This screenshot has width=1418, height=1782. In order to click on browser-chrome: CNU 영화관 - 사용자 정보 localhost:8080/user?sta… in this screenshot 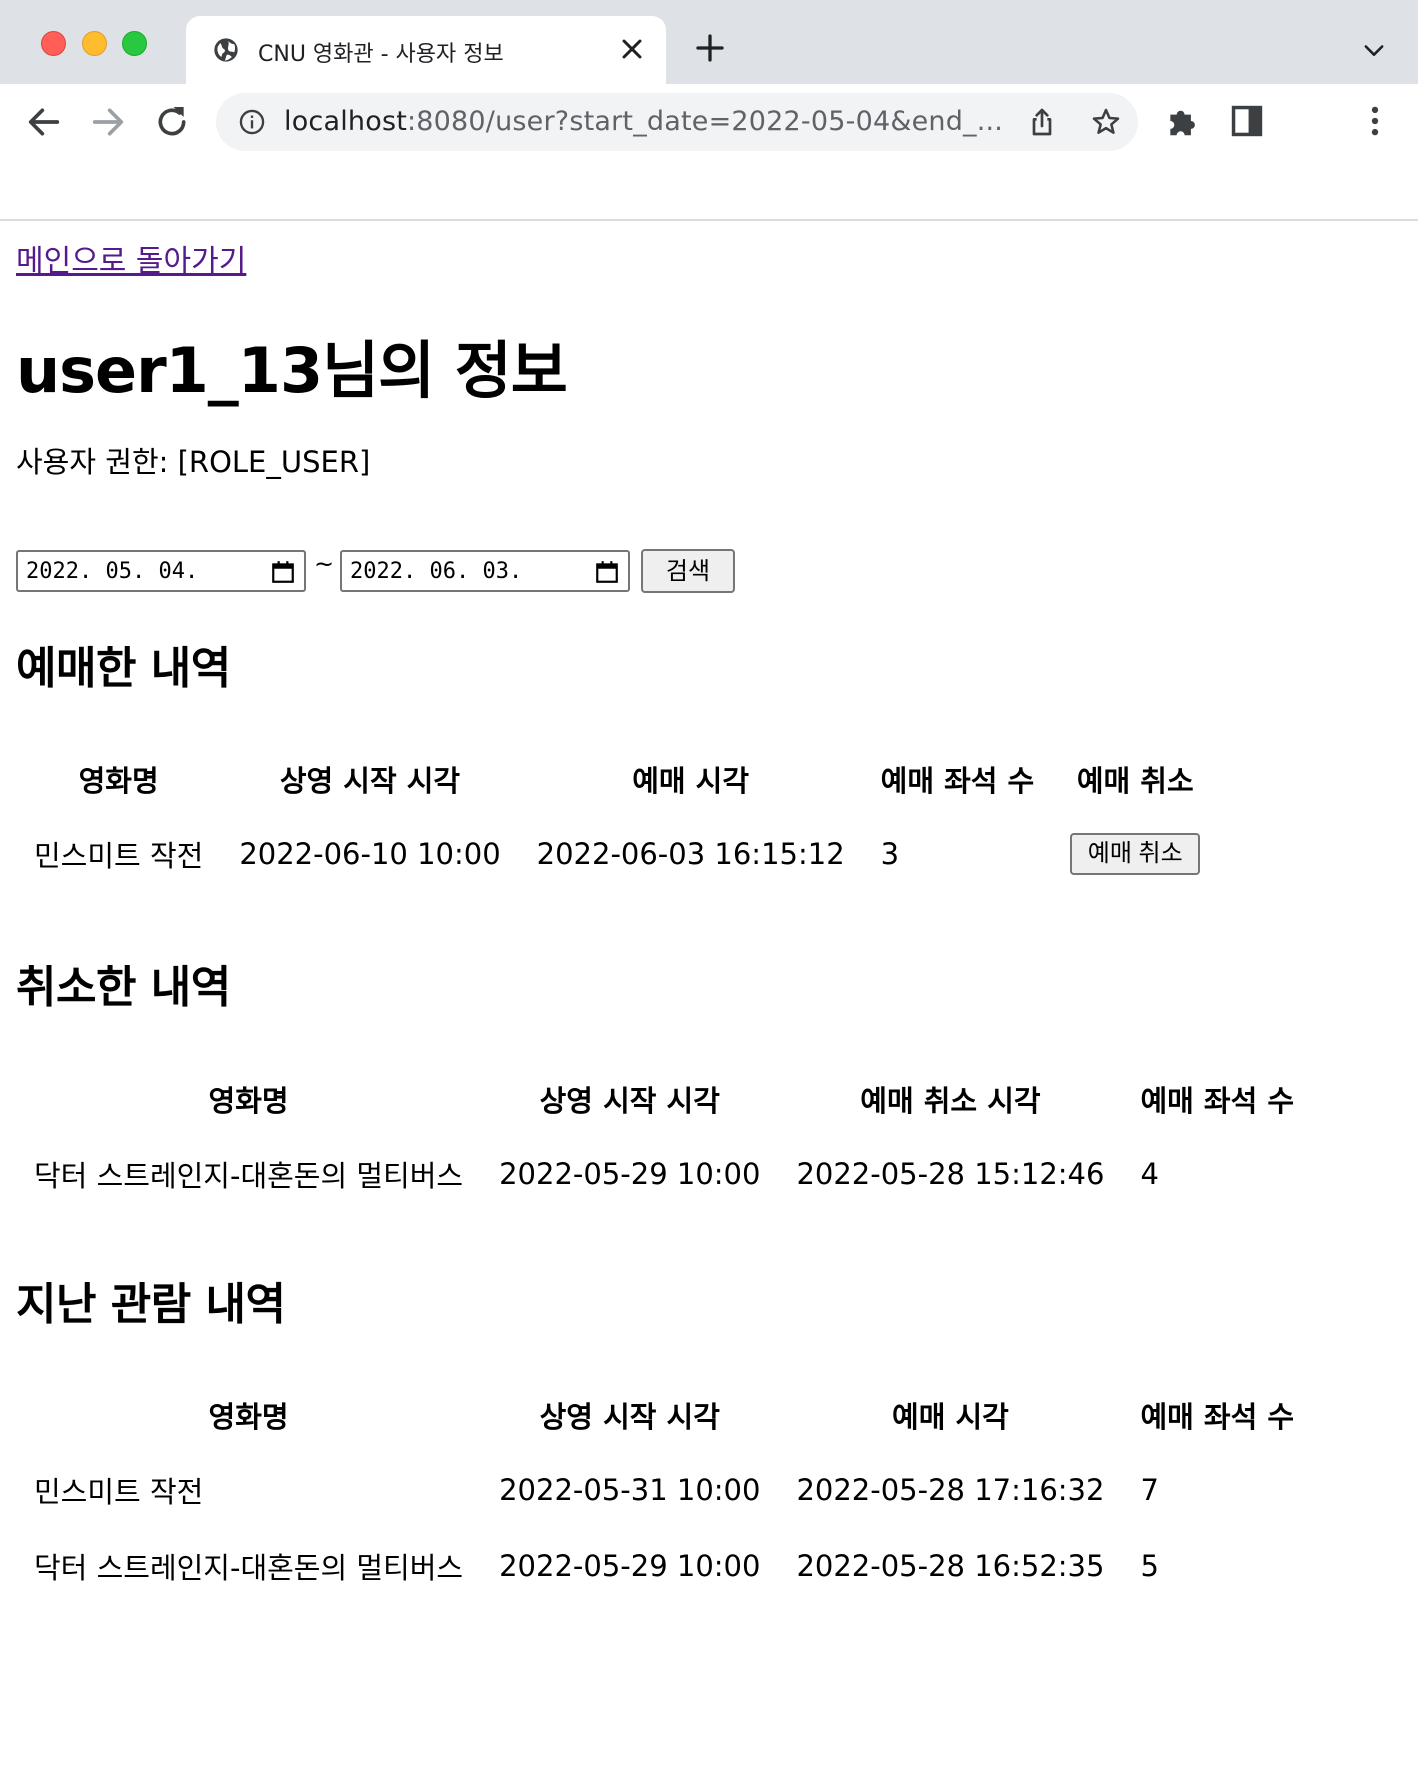, I will do `click(709, 110)`.